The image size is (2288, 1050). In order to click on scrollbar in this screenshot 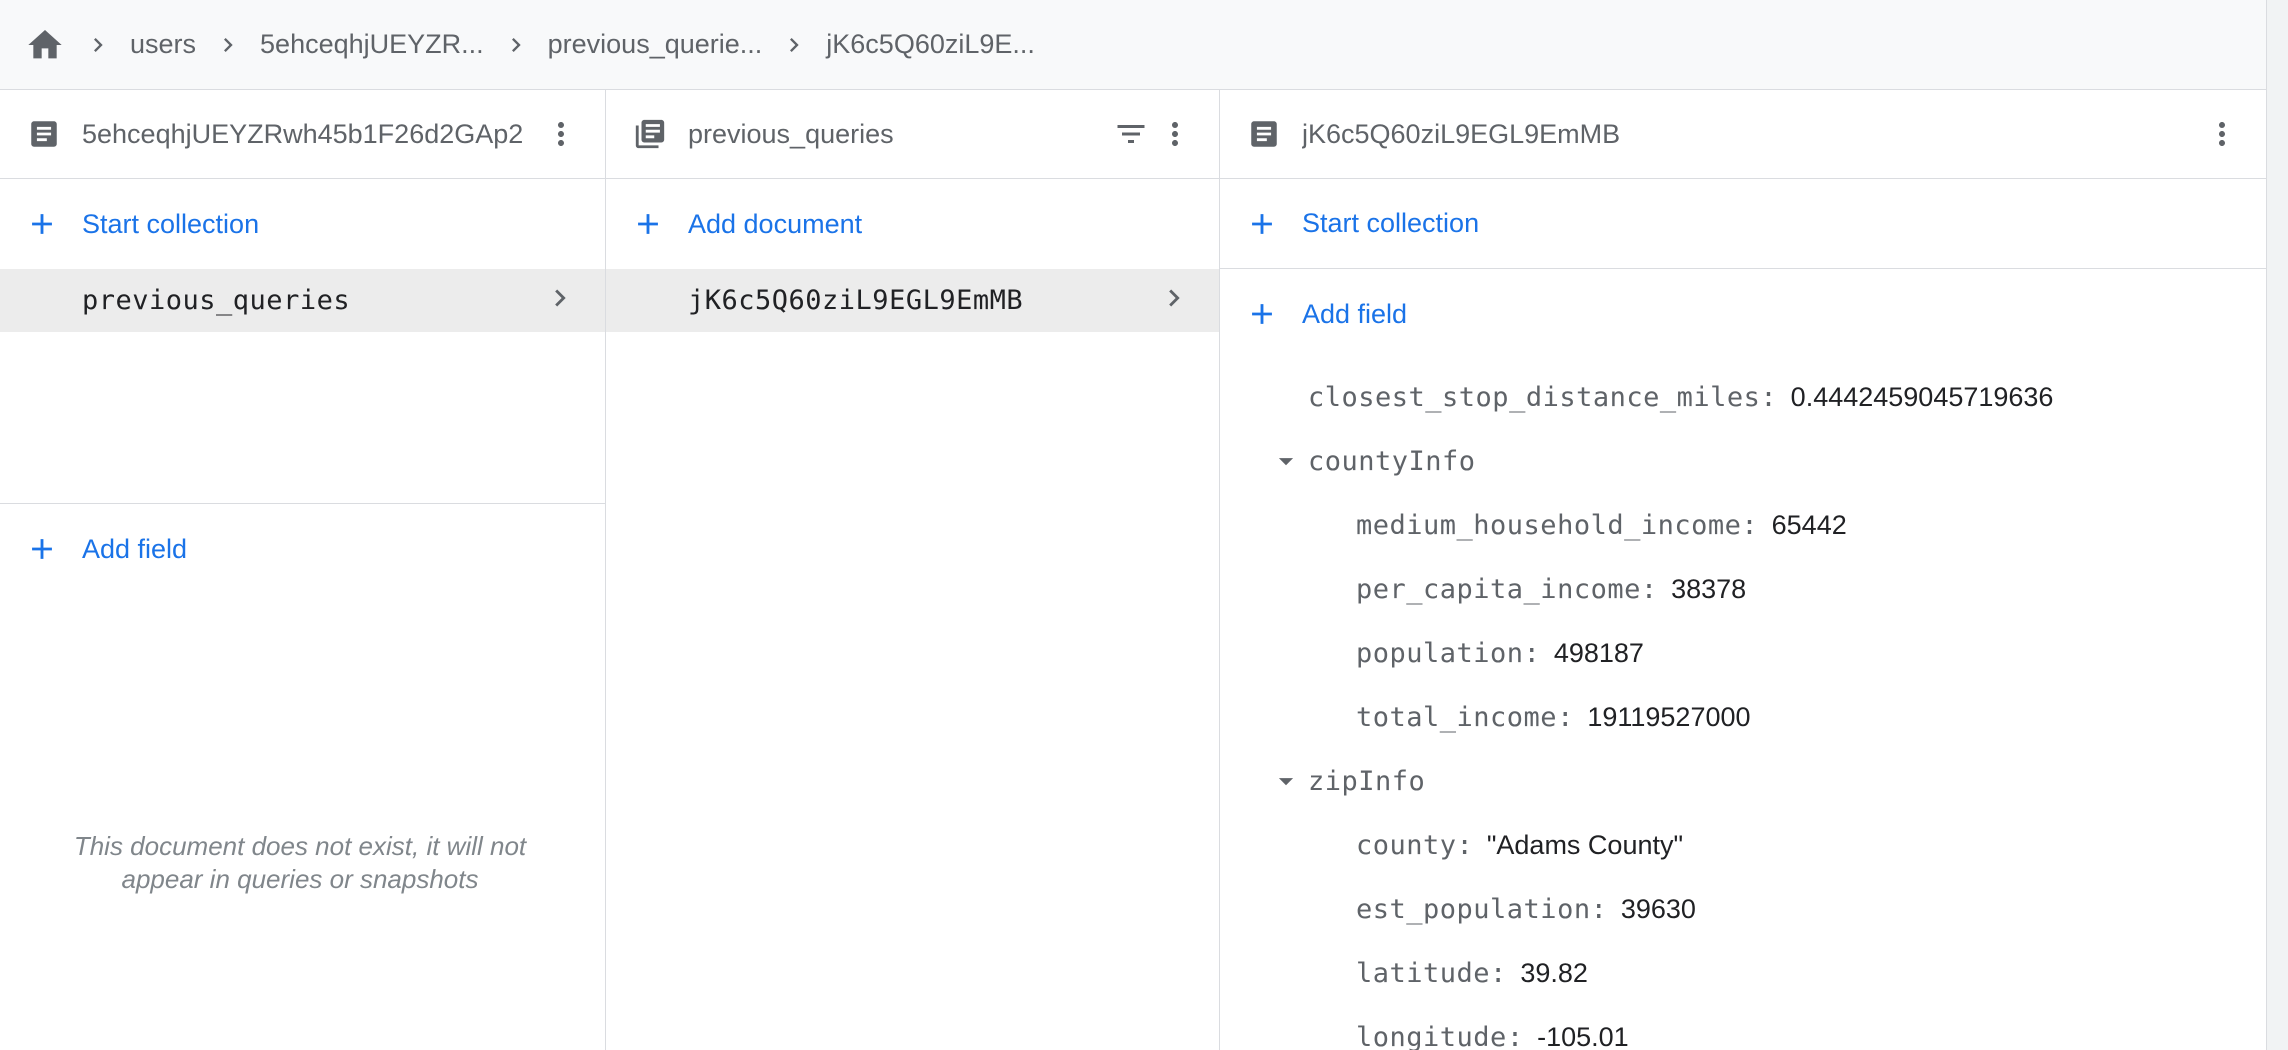, I will do `click(2277, 525)`.